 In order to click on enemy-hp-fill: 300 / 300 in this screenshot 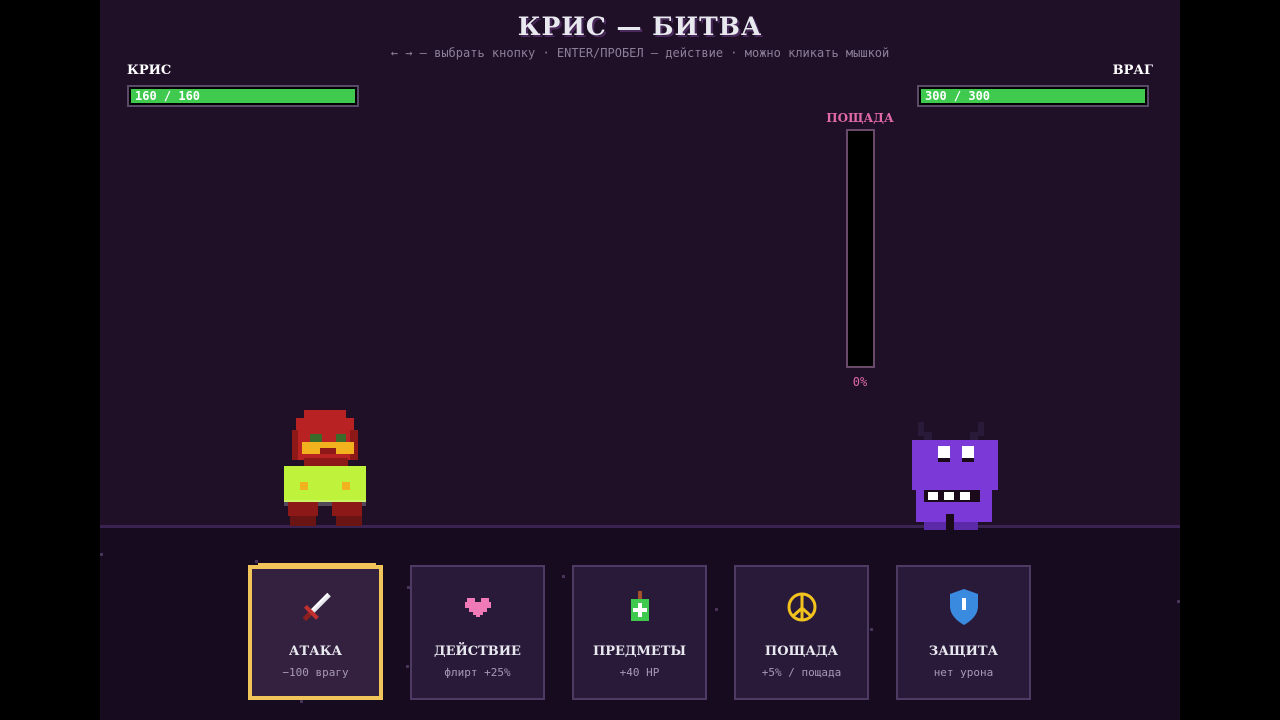, I will do `click(1033, 96)`.